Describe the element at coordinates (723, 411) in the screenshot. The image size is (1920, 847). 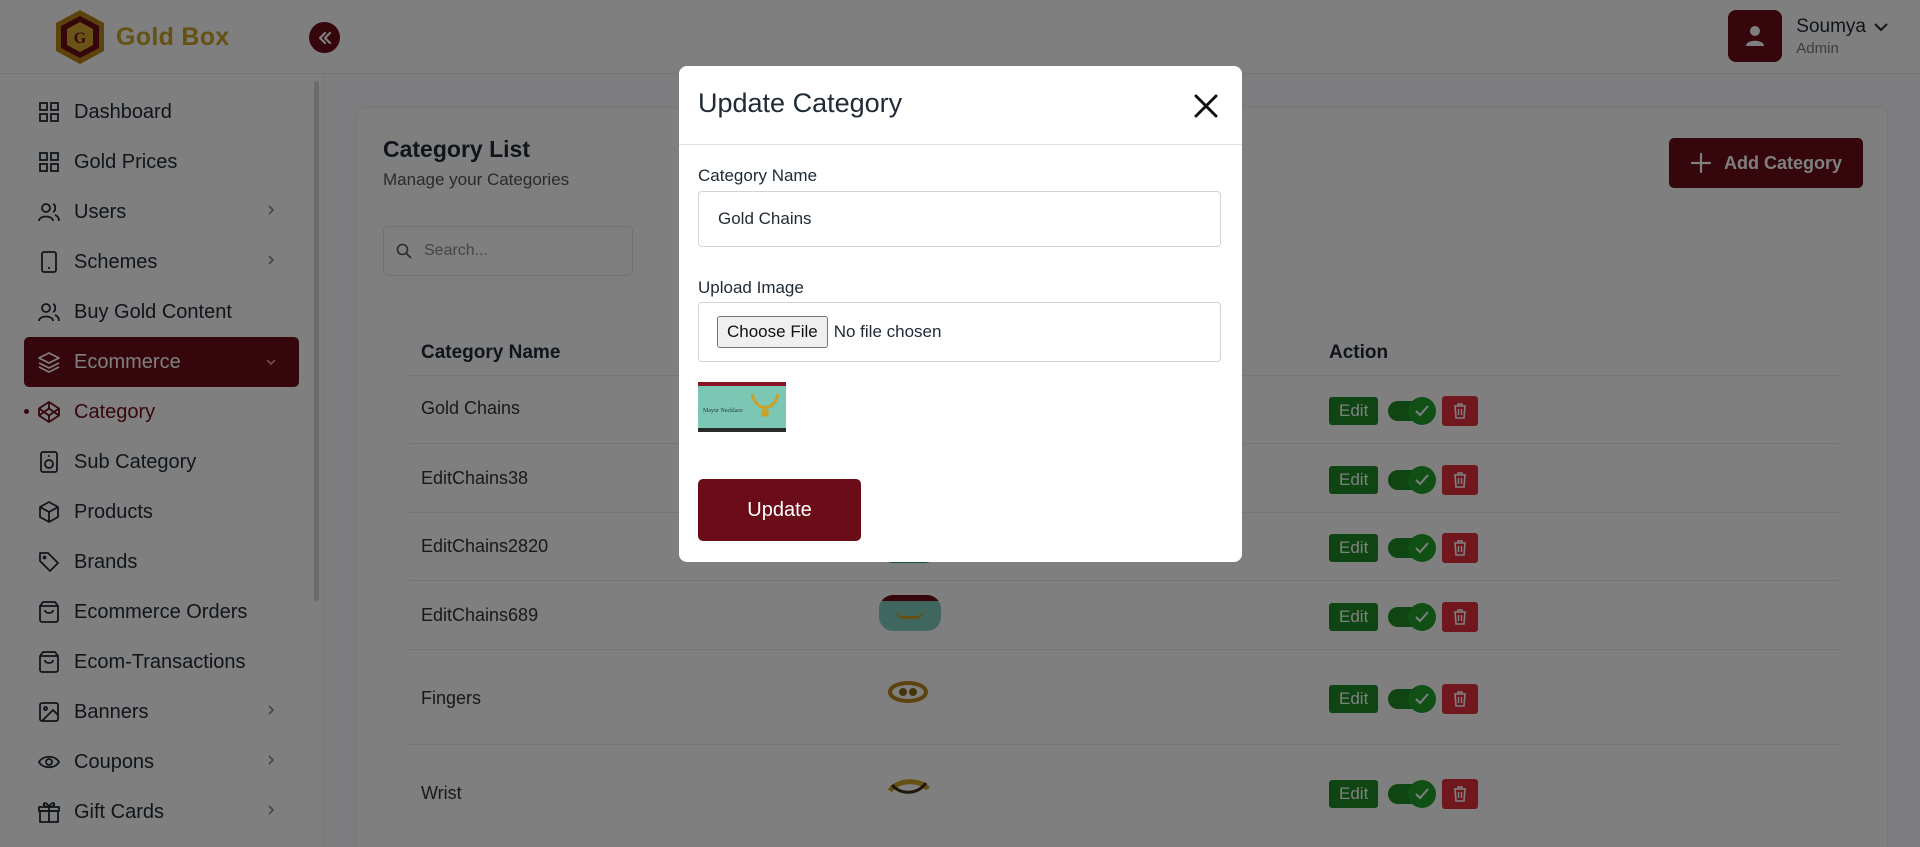
I see `preview-caption: Mayur Necklace` at that location.